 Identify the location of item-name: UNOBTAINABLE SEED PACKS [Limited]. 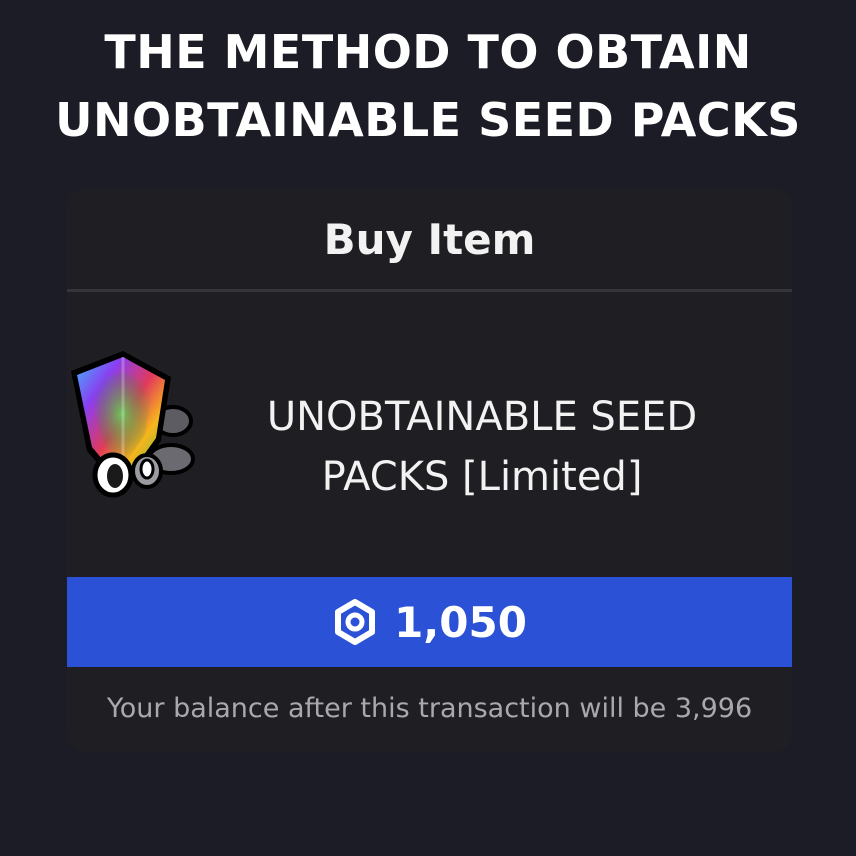
(482, 447).